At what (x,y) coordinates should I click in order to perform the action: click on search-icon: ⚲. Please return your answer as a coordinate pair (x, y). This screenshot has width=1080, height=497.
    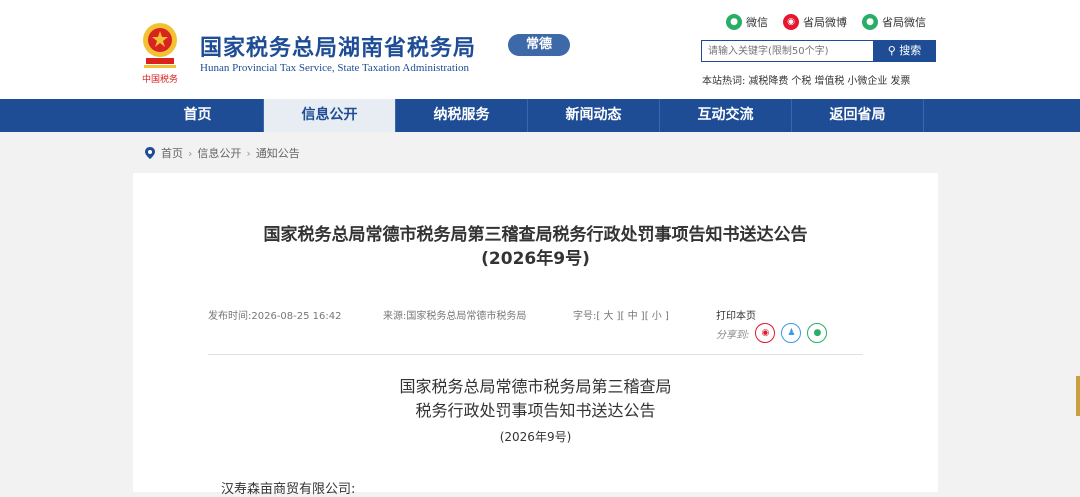
    Looking at the image, I should click on (891, 50).